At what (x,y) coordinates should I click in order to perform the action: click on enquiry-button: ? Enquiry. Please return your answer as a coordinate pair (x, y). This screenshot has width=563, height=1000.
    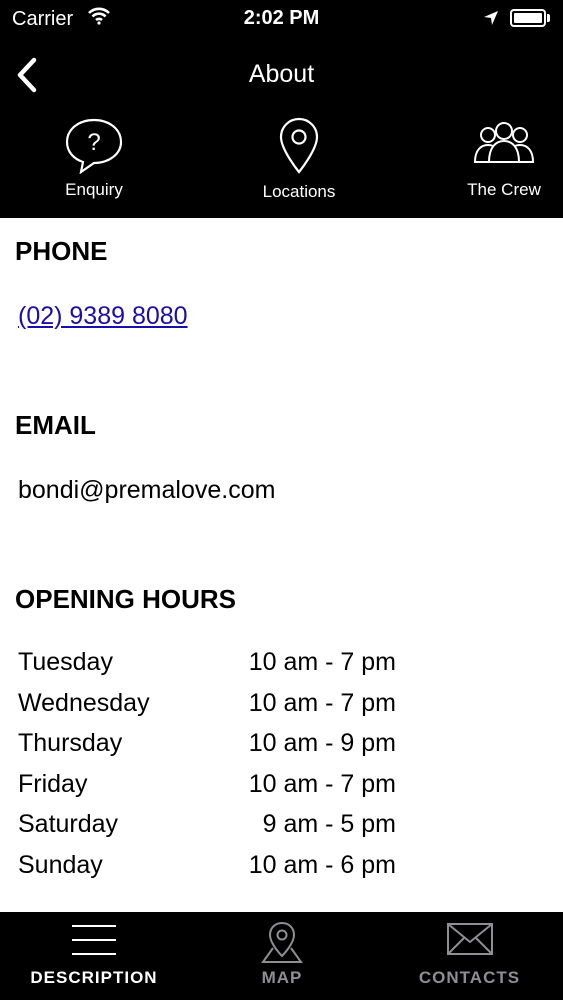
    Looking at the image, I should click on (94, 158).